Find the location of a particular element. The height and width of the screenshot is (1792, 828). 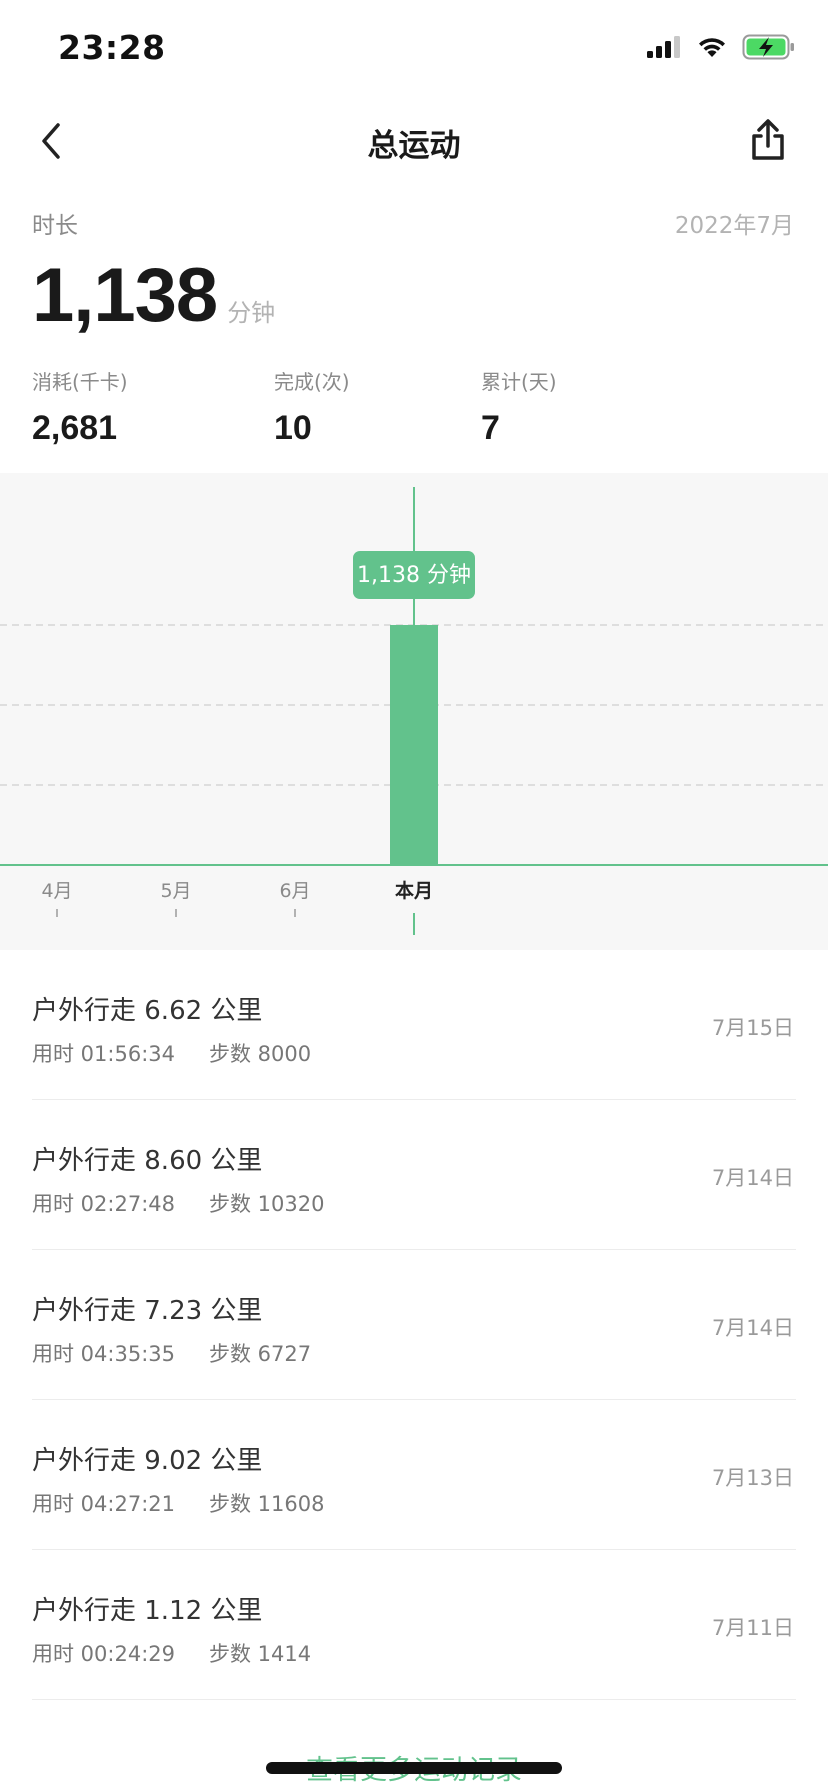

wifi-icon is located at coordinates (712, 47).